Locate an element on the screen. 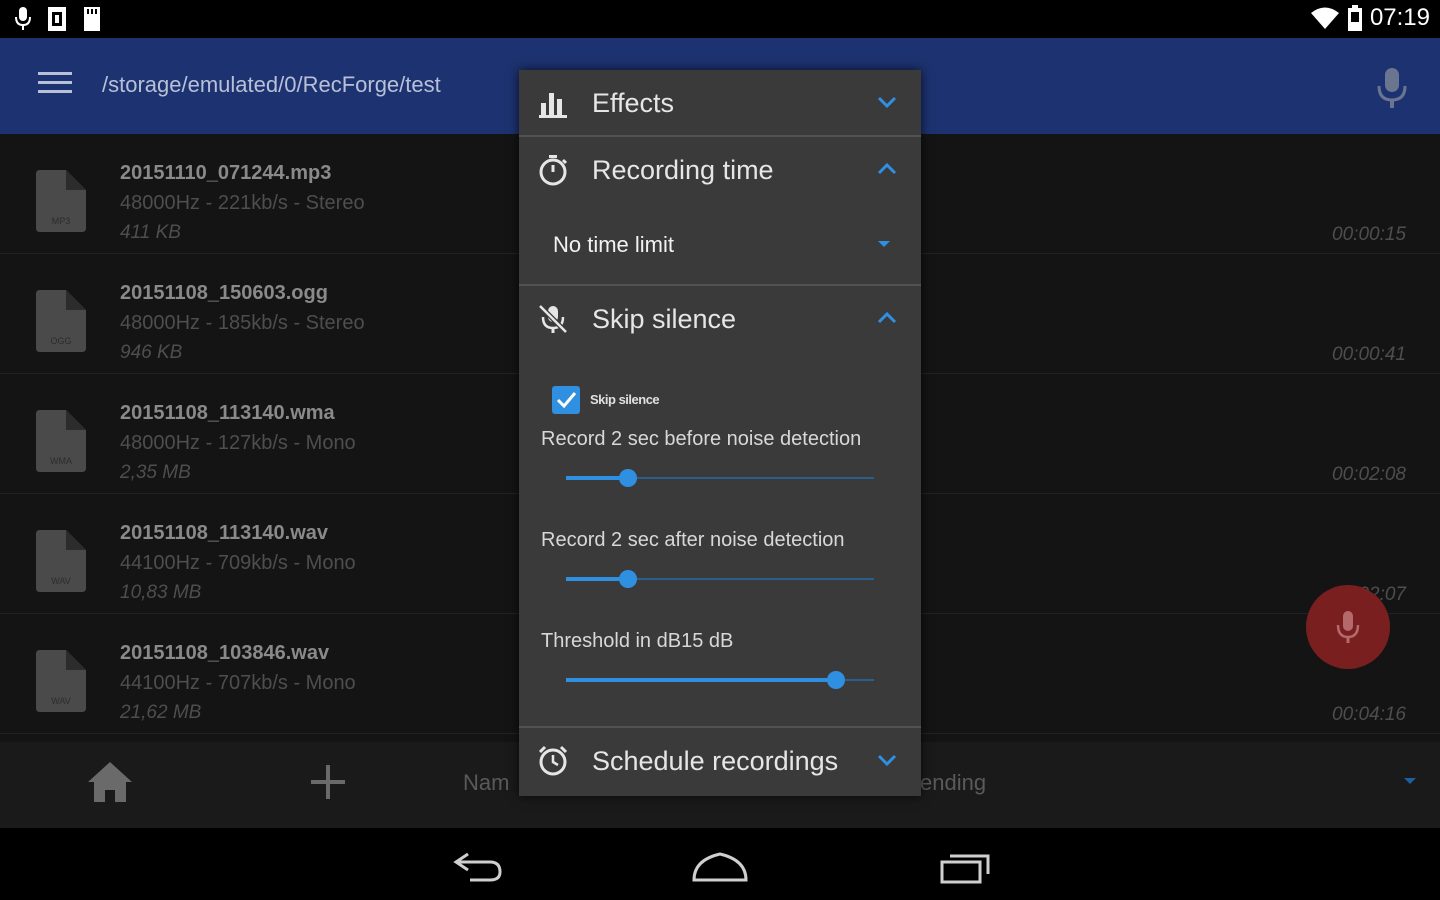  skip-silence-checkbox is located at coordinates (566, 400).